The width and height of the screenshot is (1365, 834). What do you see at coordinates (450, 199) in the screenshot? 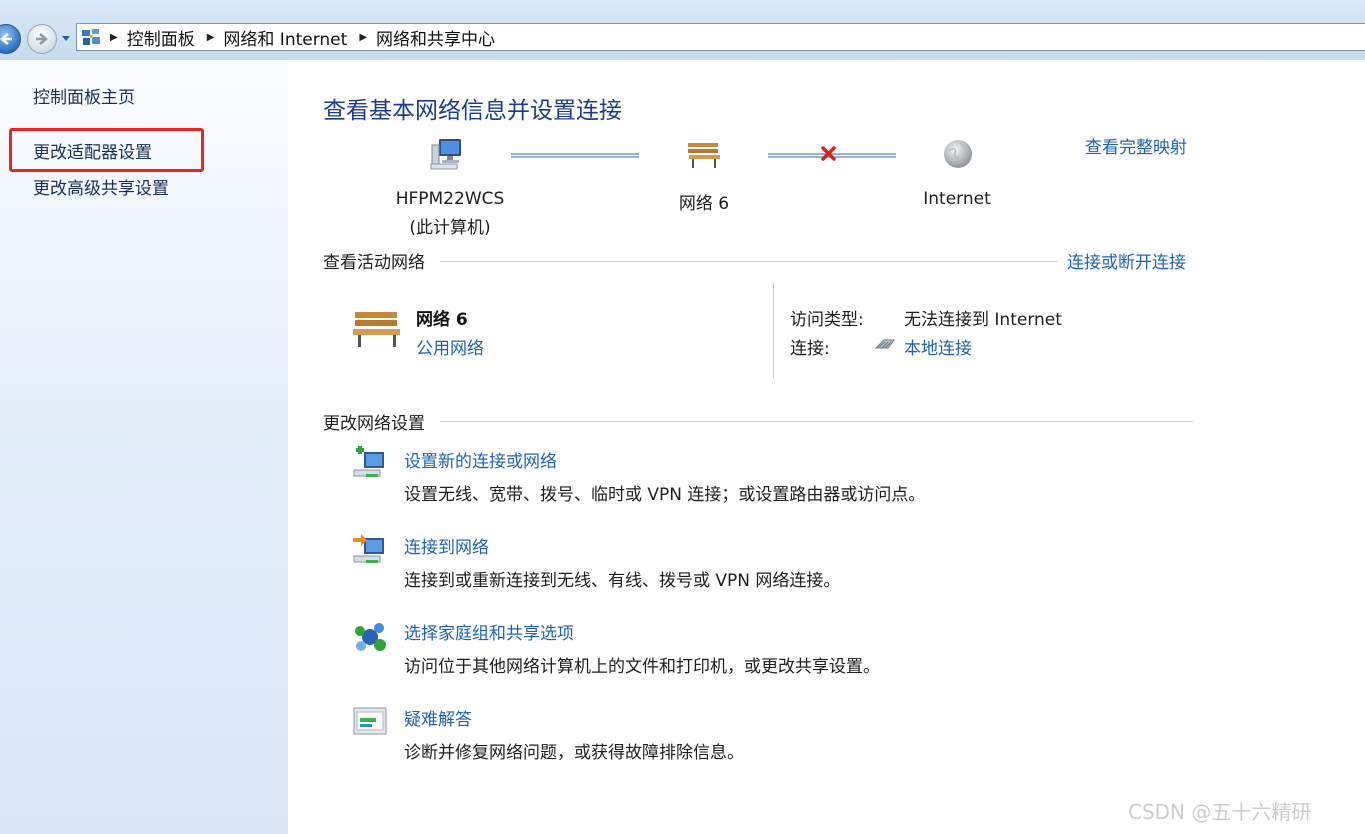
I see `computer-name-label: HFPM22WCS` at bounding box center [450, 199].